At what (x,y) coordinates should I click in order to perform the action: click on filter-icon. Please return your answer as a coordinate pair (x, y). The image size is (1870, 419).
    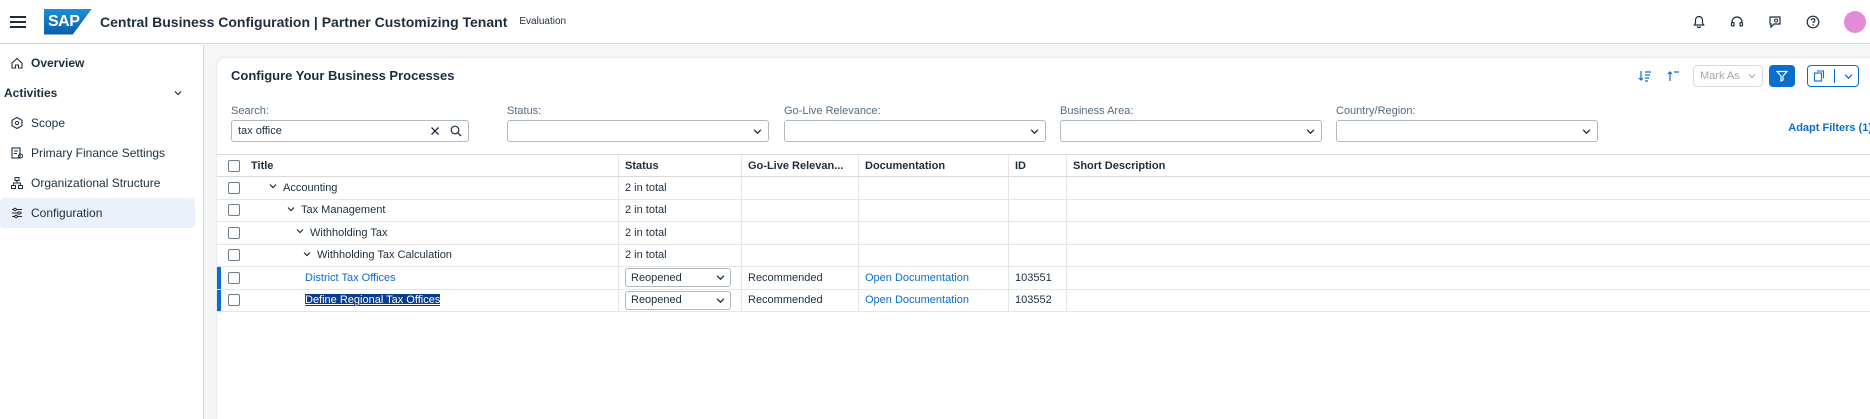
    Looking at the image, I should click on (1782, 76).